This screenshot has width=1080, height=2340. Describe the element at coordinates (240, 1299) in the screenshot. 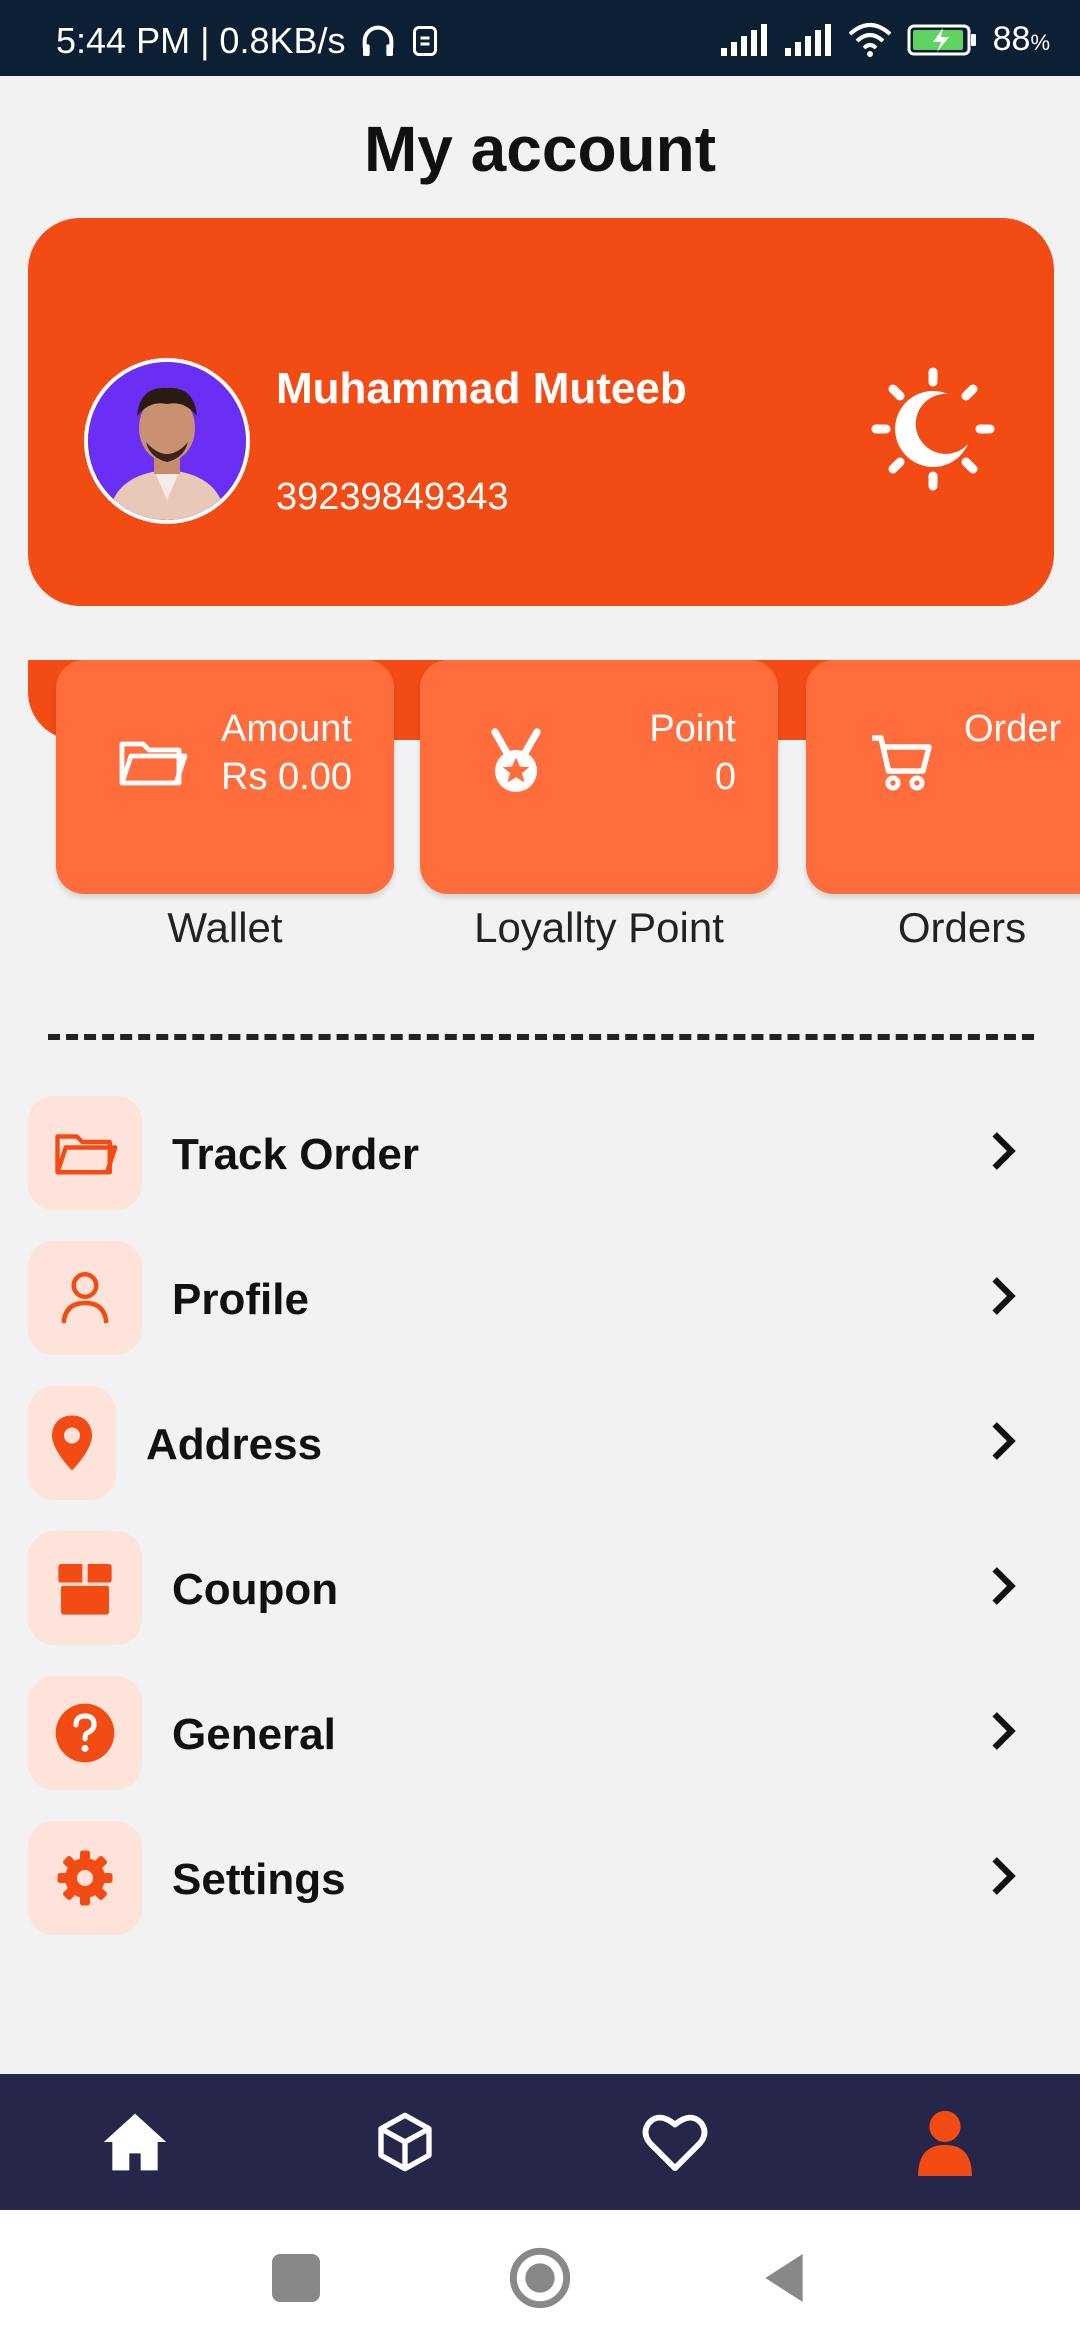

I see `menu-label-profile: Profile` at that location.